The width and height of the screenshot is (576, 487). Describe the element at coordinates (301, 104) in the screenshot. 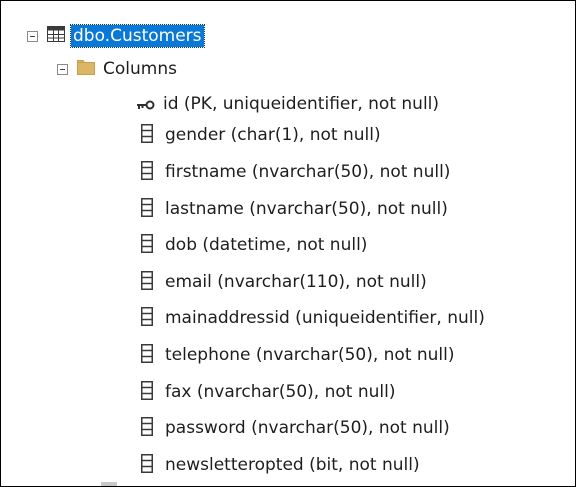

I see `column-label: id (PK, uniqueidentifier, not null)` at that location.